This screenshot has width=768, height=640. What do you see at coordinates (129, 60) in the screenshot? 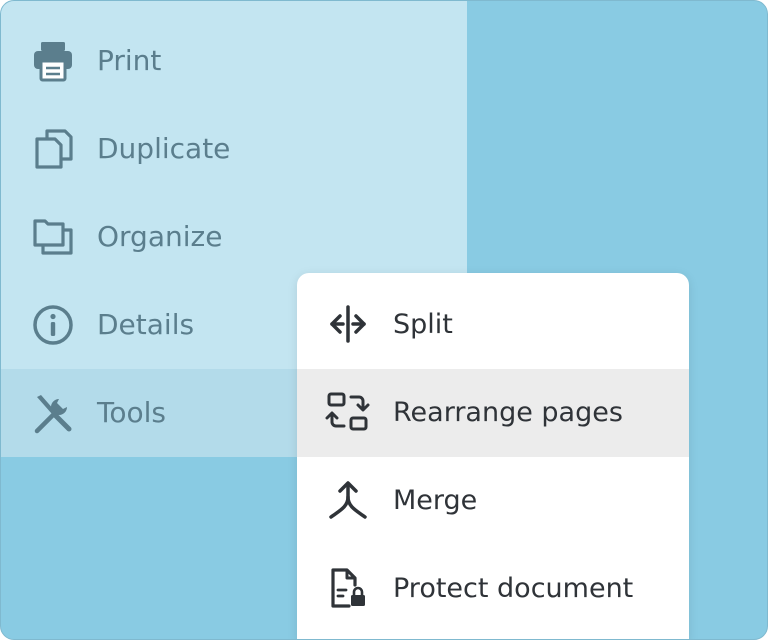
I see `side-item-label: Print` at bounding box center [129, 60].